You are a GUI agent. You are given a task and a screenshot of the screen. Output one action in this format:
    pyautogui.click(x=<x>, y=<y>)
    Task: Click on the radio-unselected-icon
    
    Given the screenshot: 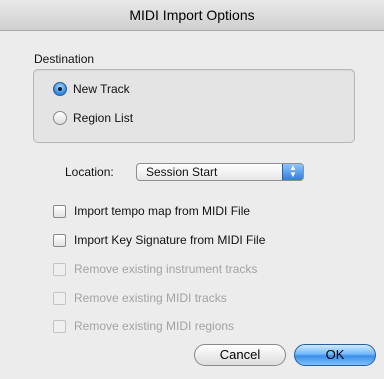 What is the action you would take?
    pyautogui.click(x=60, y=118)
    